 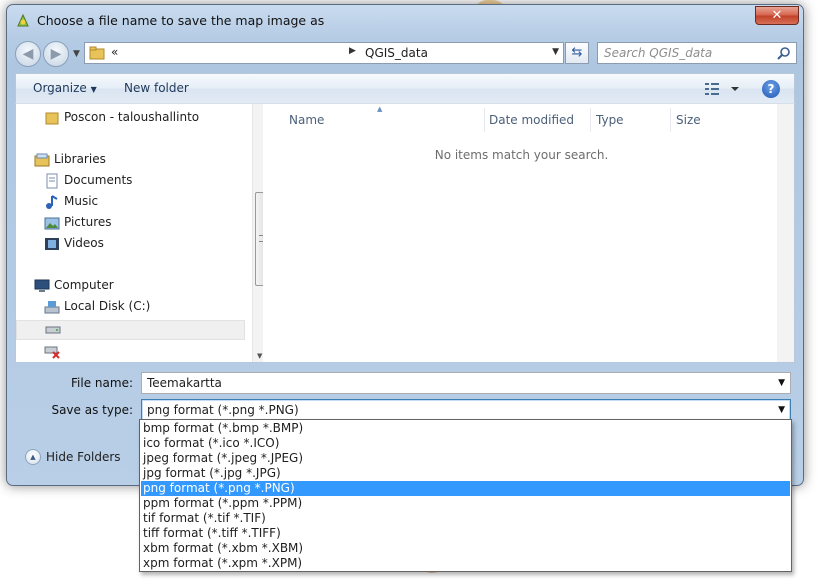 I want to click on type-option-ico: ico format (*.ico *.ICO), so click(x=465, y=443).